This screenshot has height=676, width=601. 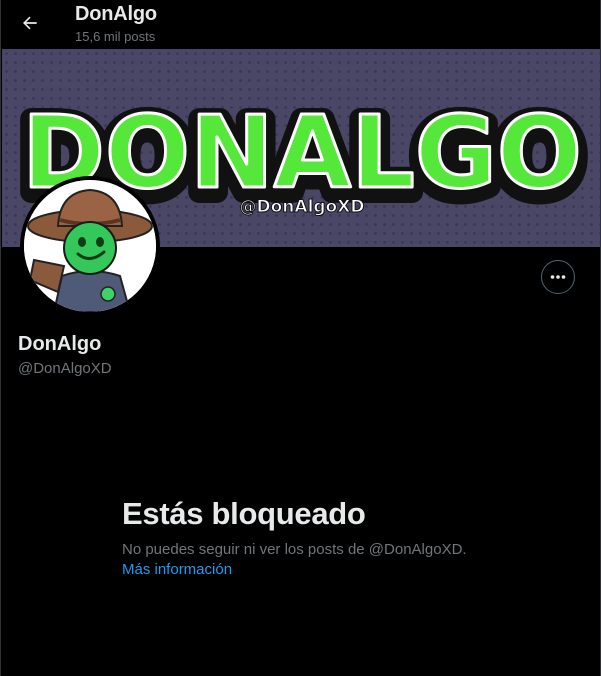 What do you see at coordinates (115, 36) in the screenshot?
I see `post-count: 15,6 mil posts` at bounding box center [115, 36].